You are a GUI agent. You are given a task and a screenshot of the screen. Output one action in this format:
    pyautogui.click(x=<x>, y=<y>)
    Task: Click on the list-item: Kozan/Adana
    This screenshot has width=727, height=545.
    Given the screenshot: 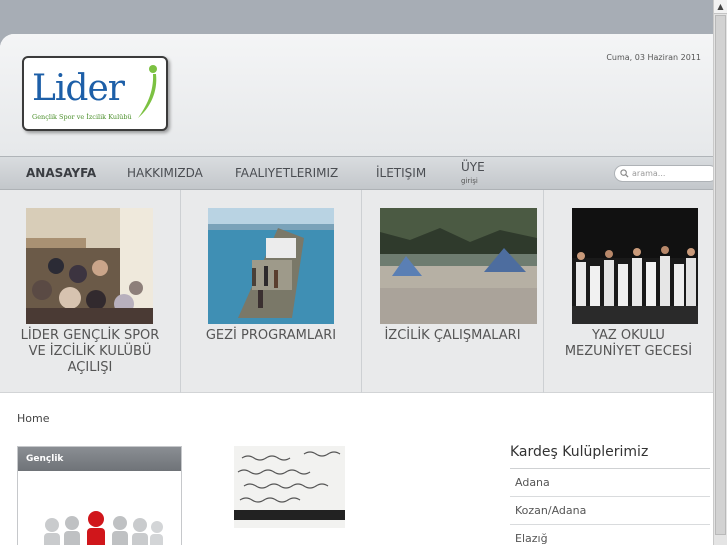 What is the action you would take?
    pyautogui.click(x=610, y=511)
    